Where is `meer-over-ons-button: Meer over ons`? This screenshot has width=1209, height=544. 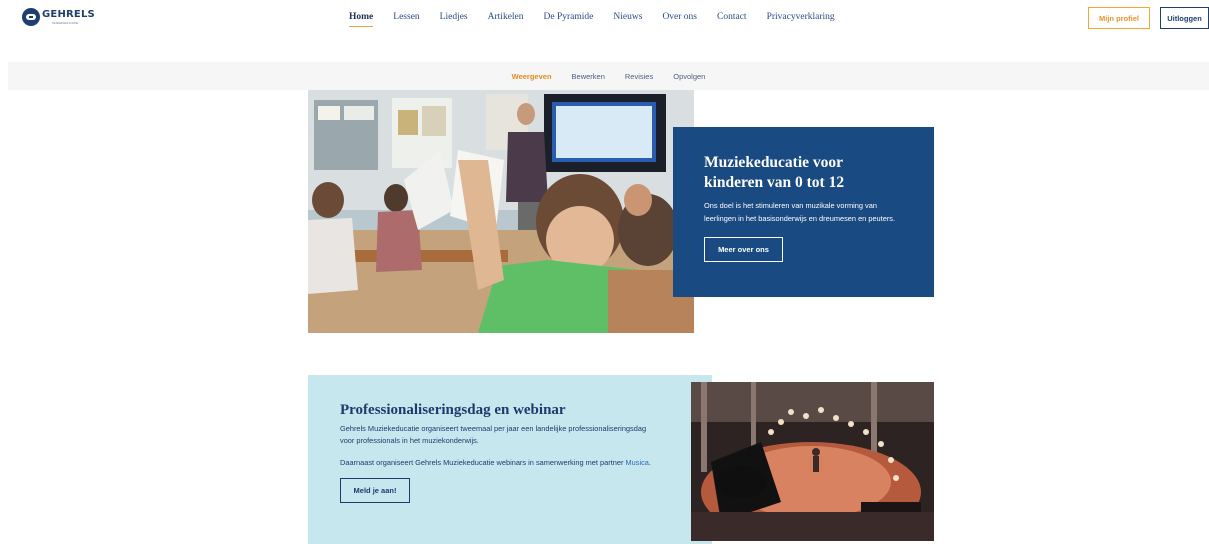 meer-over-ons-button: Meer over ons is located at coordinates (743, 249).